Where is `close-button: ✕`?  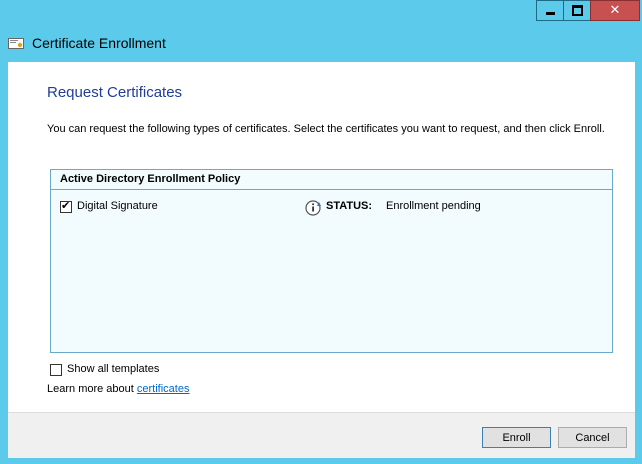
close-button: ✕ is located at coordinates (615, 10).